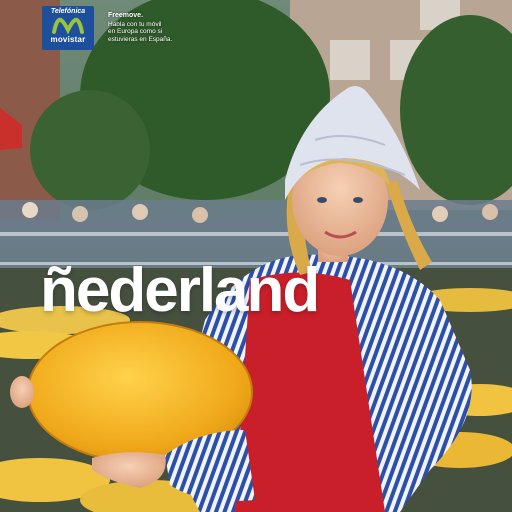 The image size is (512, 512). What do you see at coordinates (140, 39) in the screenshot?
I see `tagline-line: estuvieras en España.` at bounding box center [140, 39].